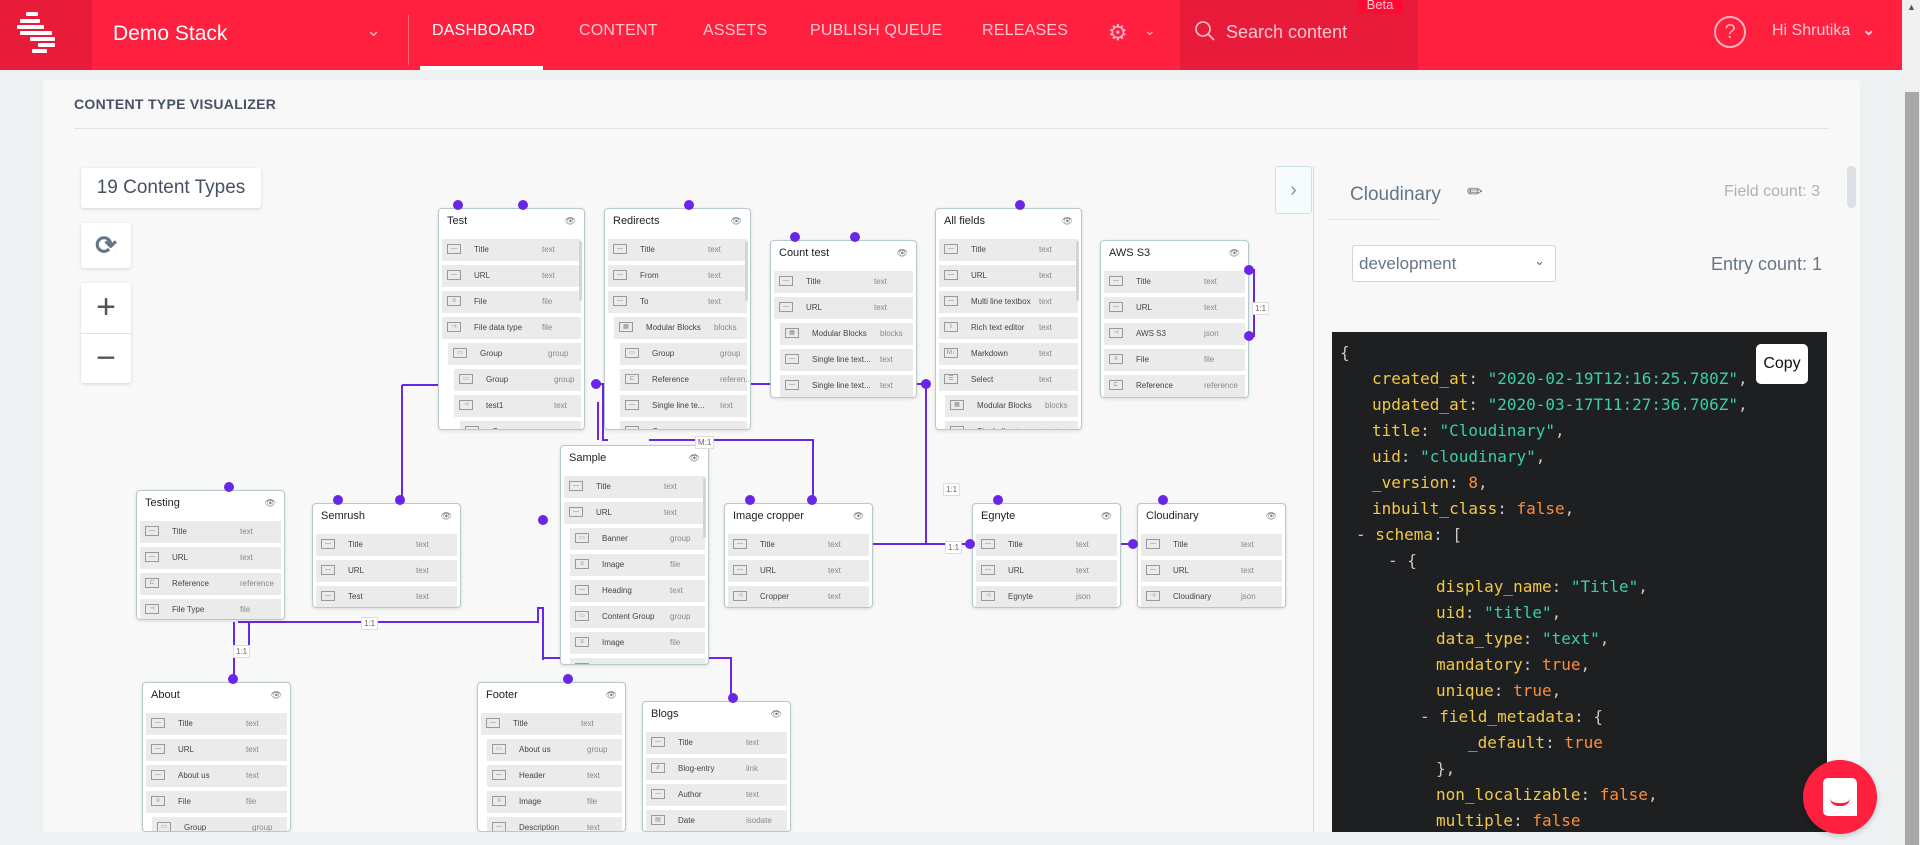 The width and height of the screenshot is (1920, 845). I want to click on field-row: ∂ Blog-entry link, so click(716, 769).